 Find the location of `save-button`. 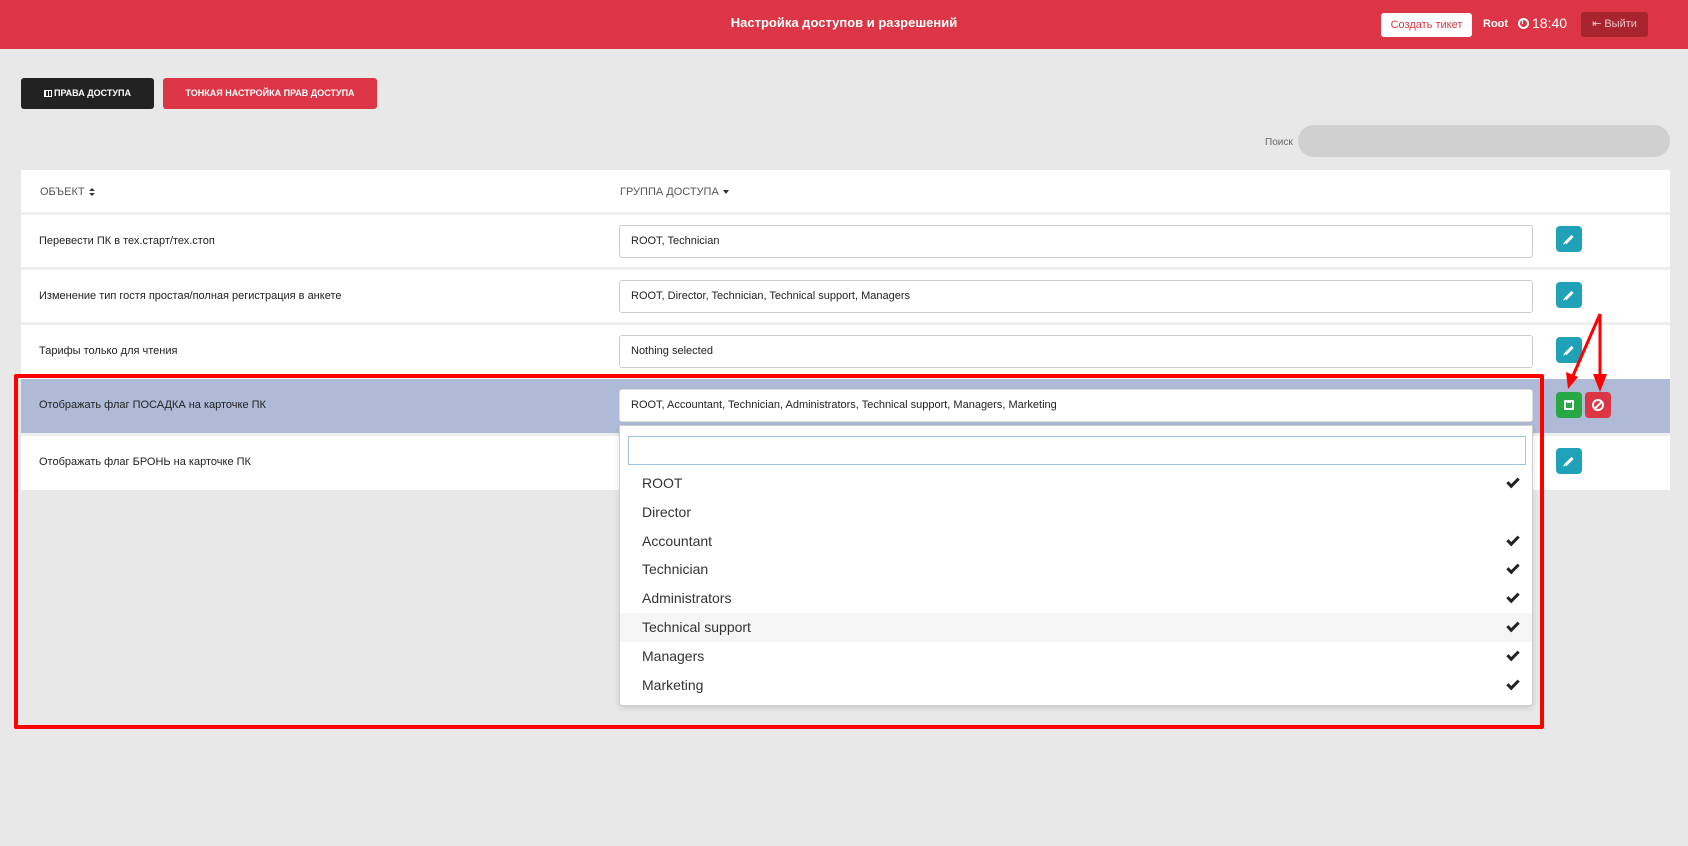

save-button is located at coordinates (1569, 405).